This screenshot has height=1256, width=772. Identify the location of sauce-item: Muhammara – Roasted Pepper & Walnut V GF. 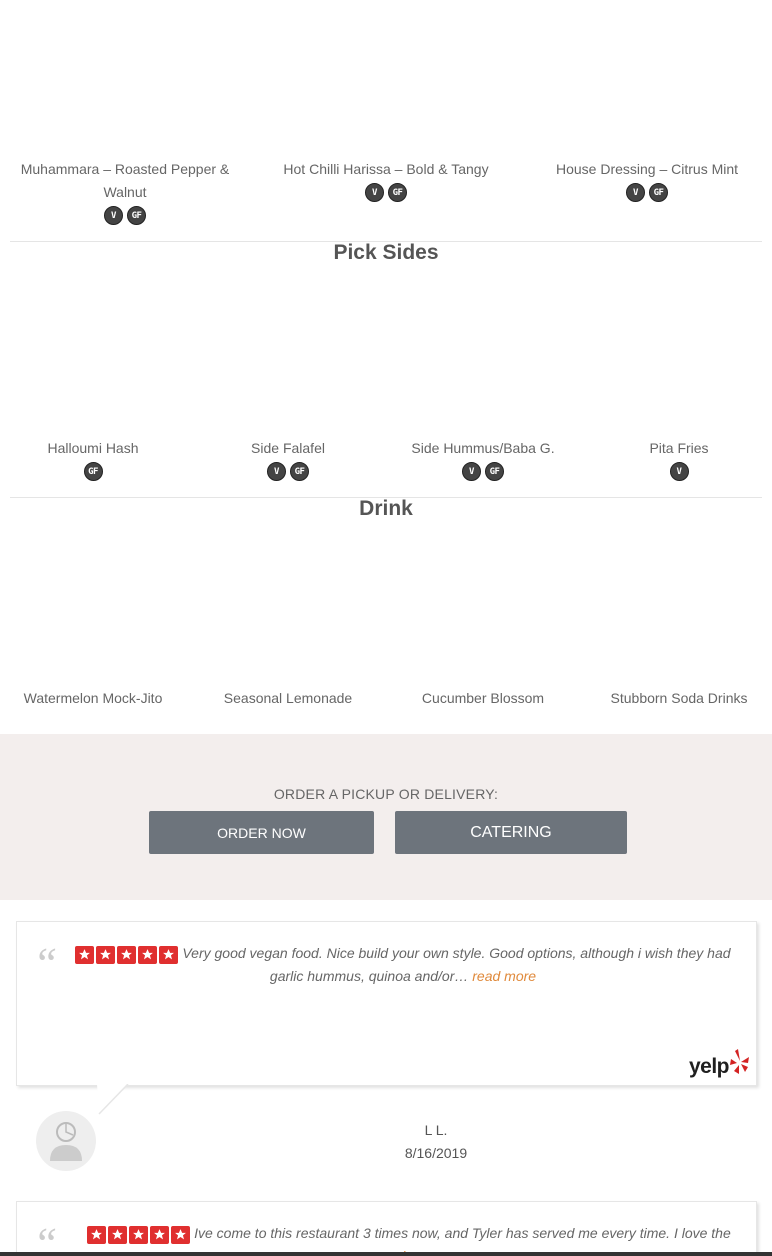
(125, 191).